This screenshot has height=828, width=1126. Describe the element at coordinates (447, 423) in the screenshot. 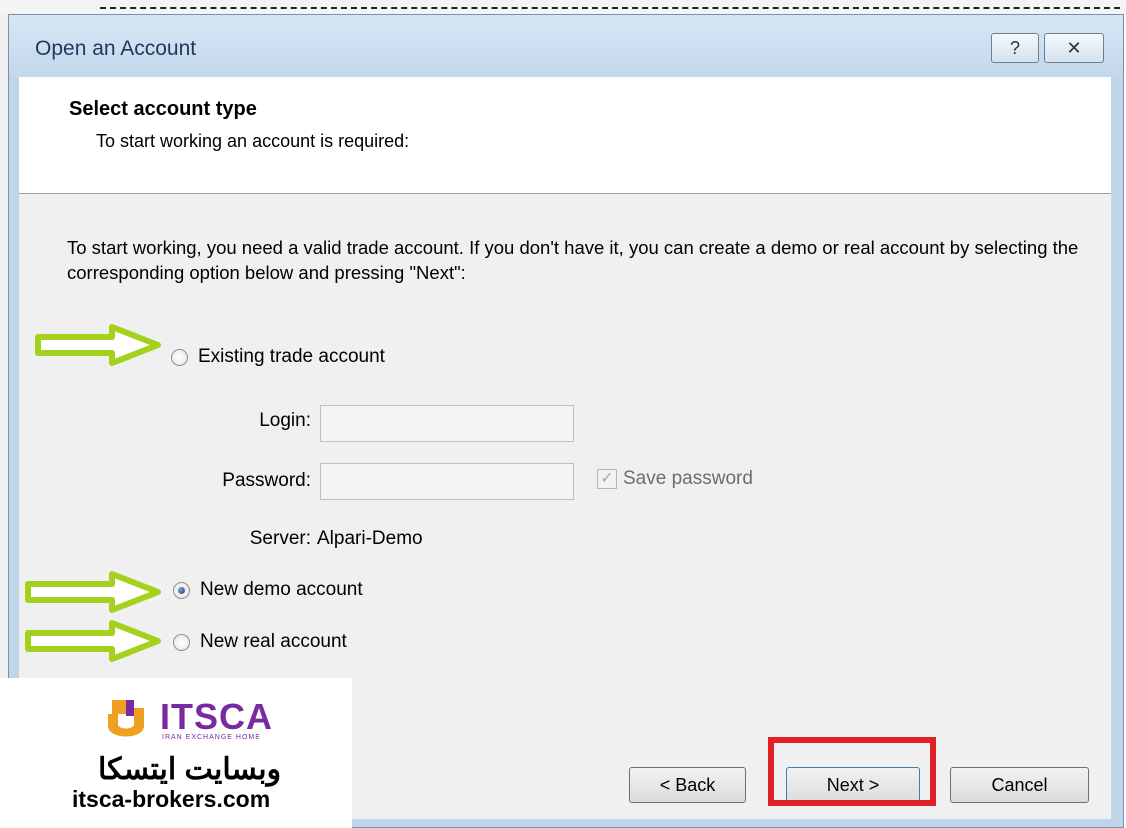

I see `login-input` at that location.